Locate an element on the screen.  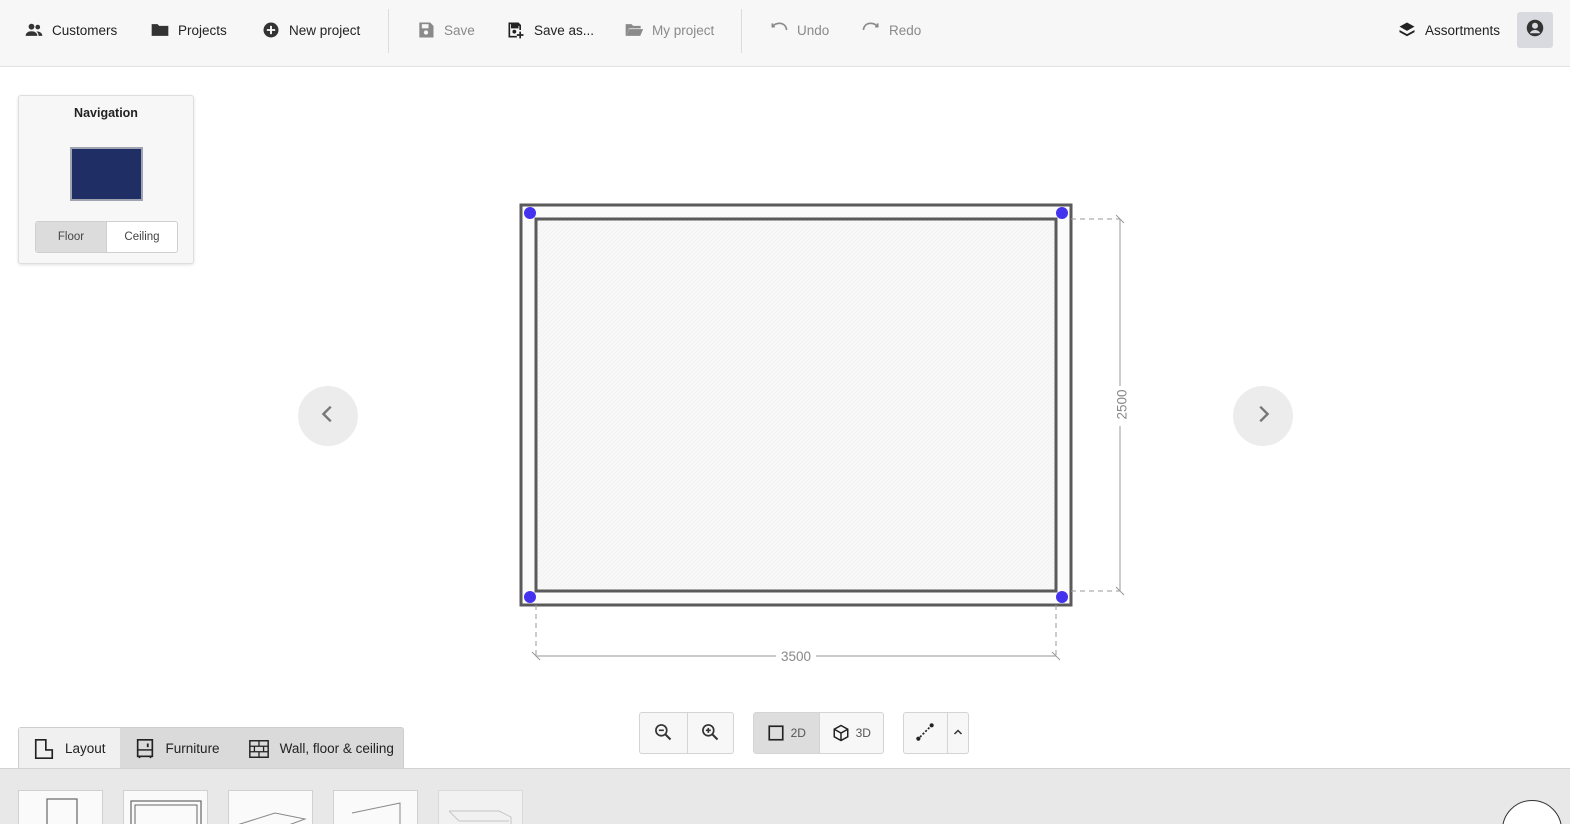
view-2d-button: 2D is located at coordinates (786, 733).